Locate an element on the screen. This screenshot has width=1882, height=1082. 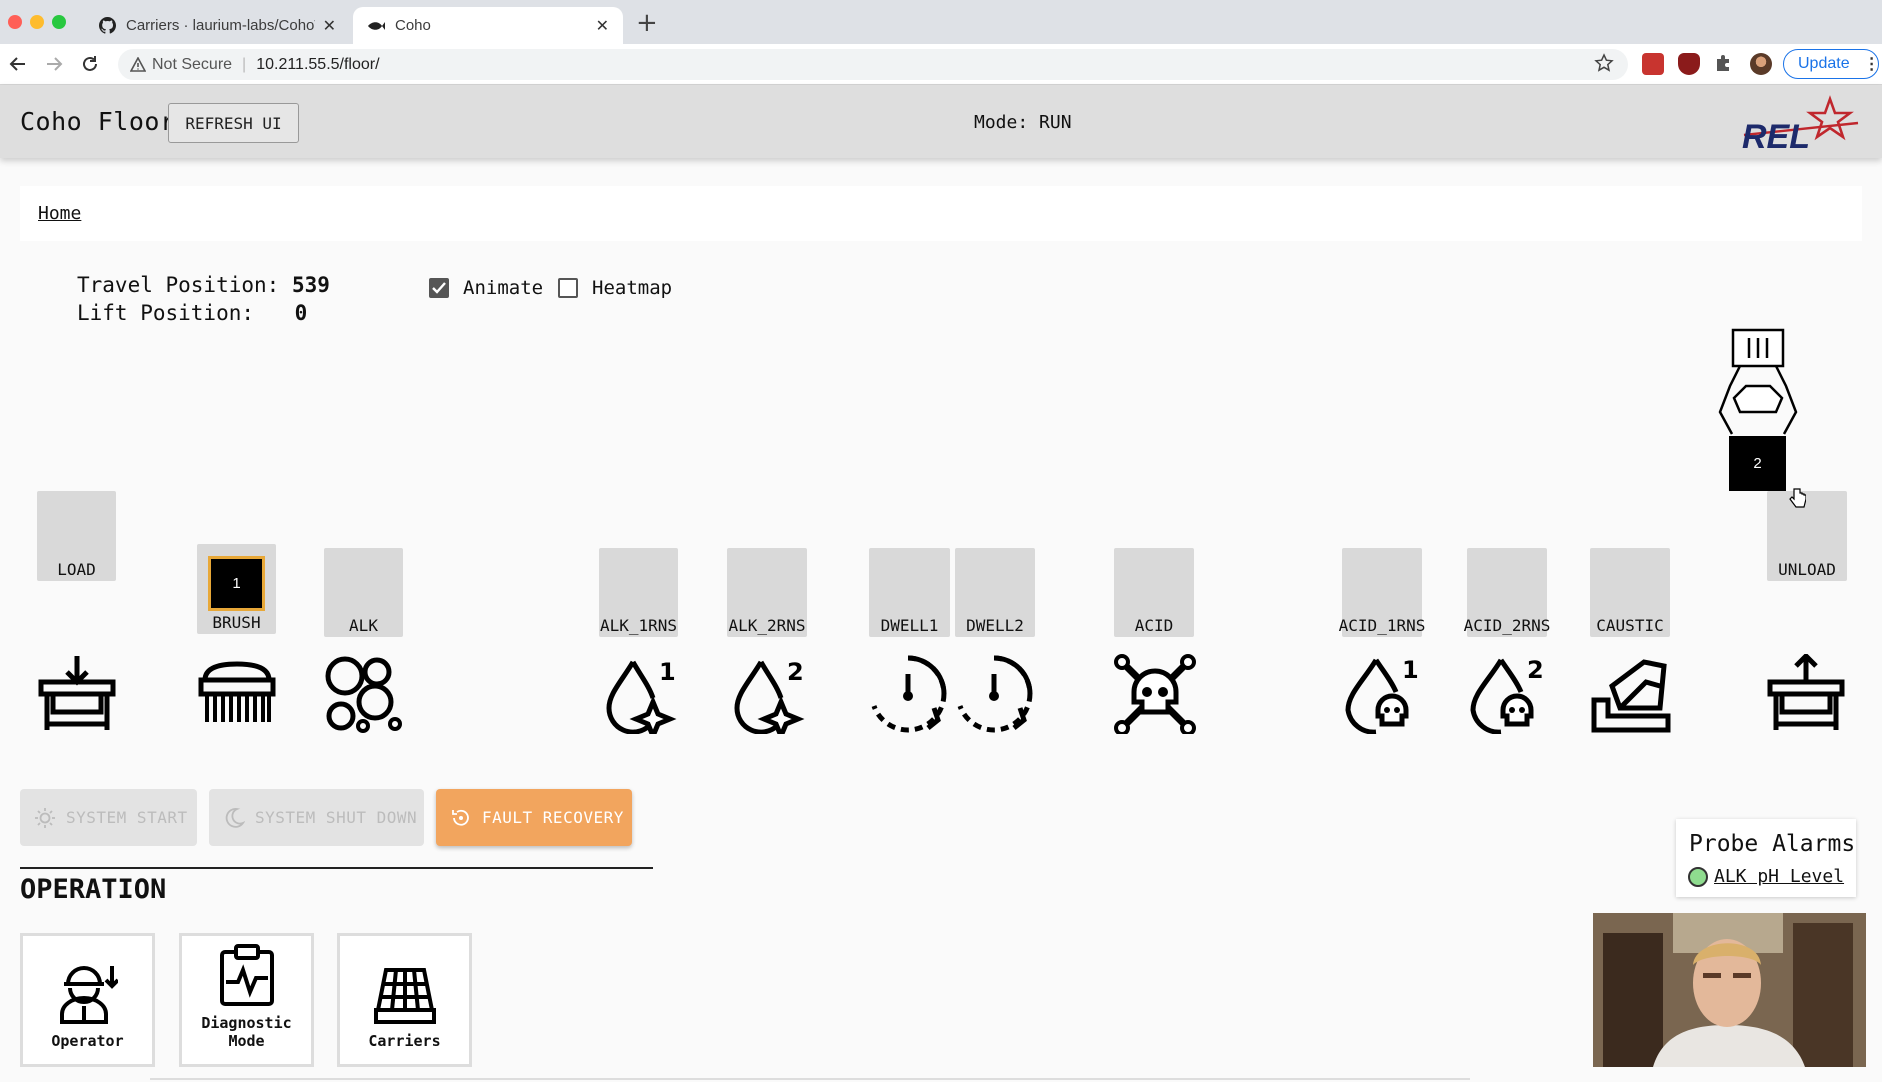
system-start-button: SYSTEM START is located at coordinates (108, 817).